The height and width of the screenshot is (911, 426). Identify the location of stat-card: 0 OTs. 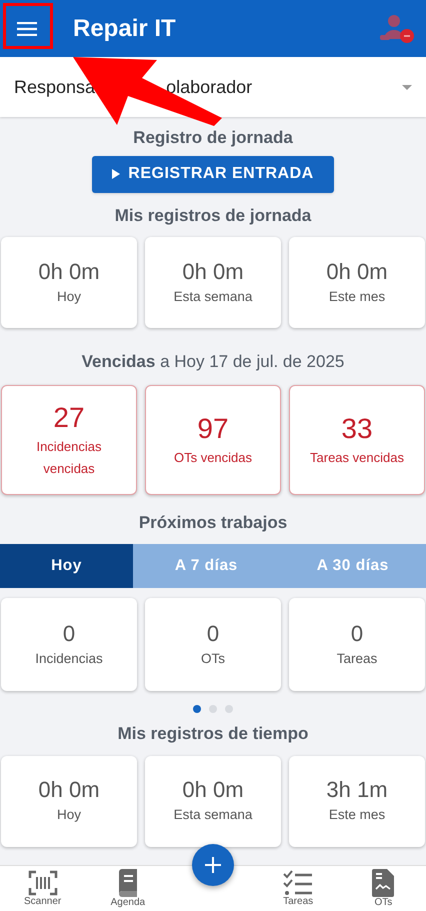
(213, 644).